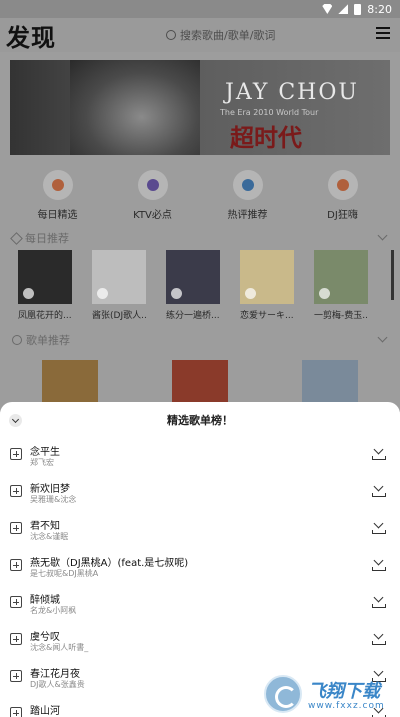 This screenshot has width=400, height=717. What do you see at coordinates (45, 526) in the screenshot?
I see `song-title: 君不知` at bounding box center [45, 526].